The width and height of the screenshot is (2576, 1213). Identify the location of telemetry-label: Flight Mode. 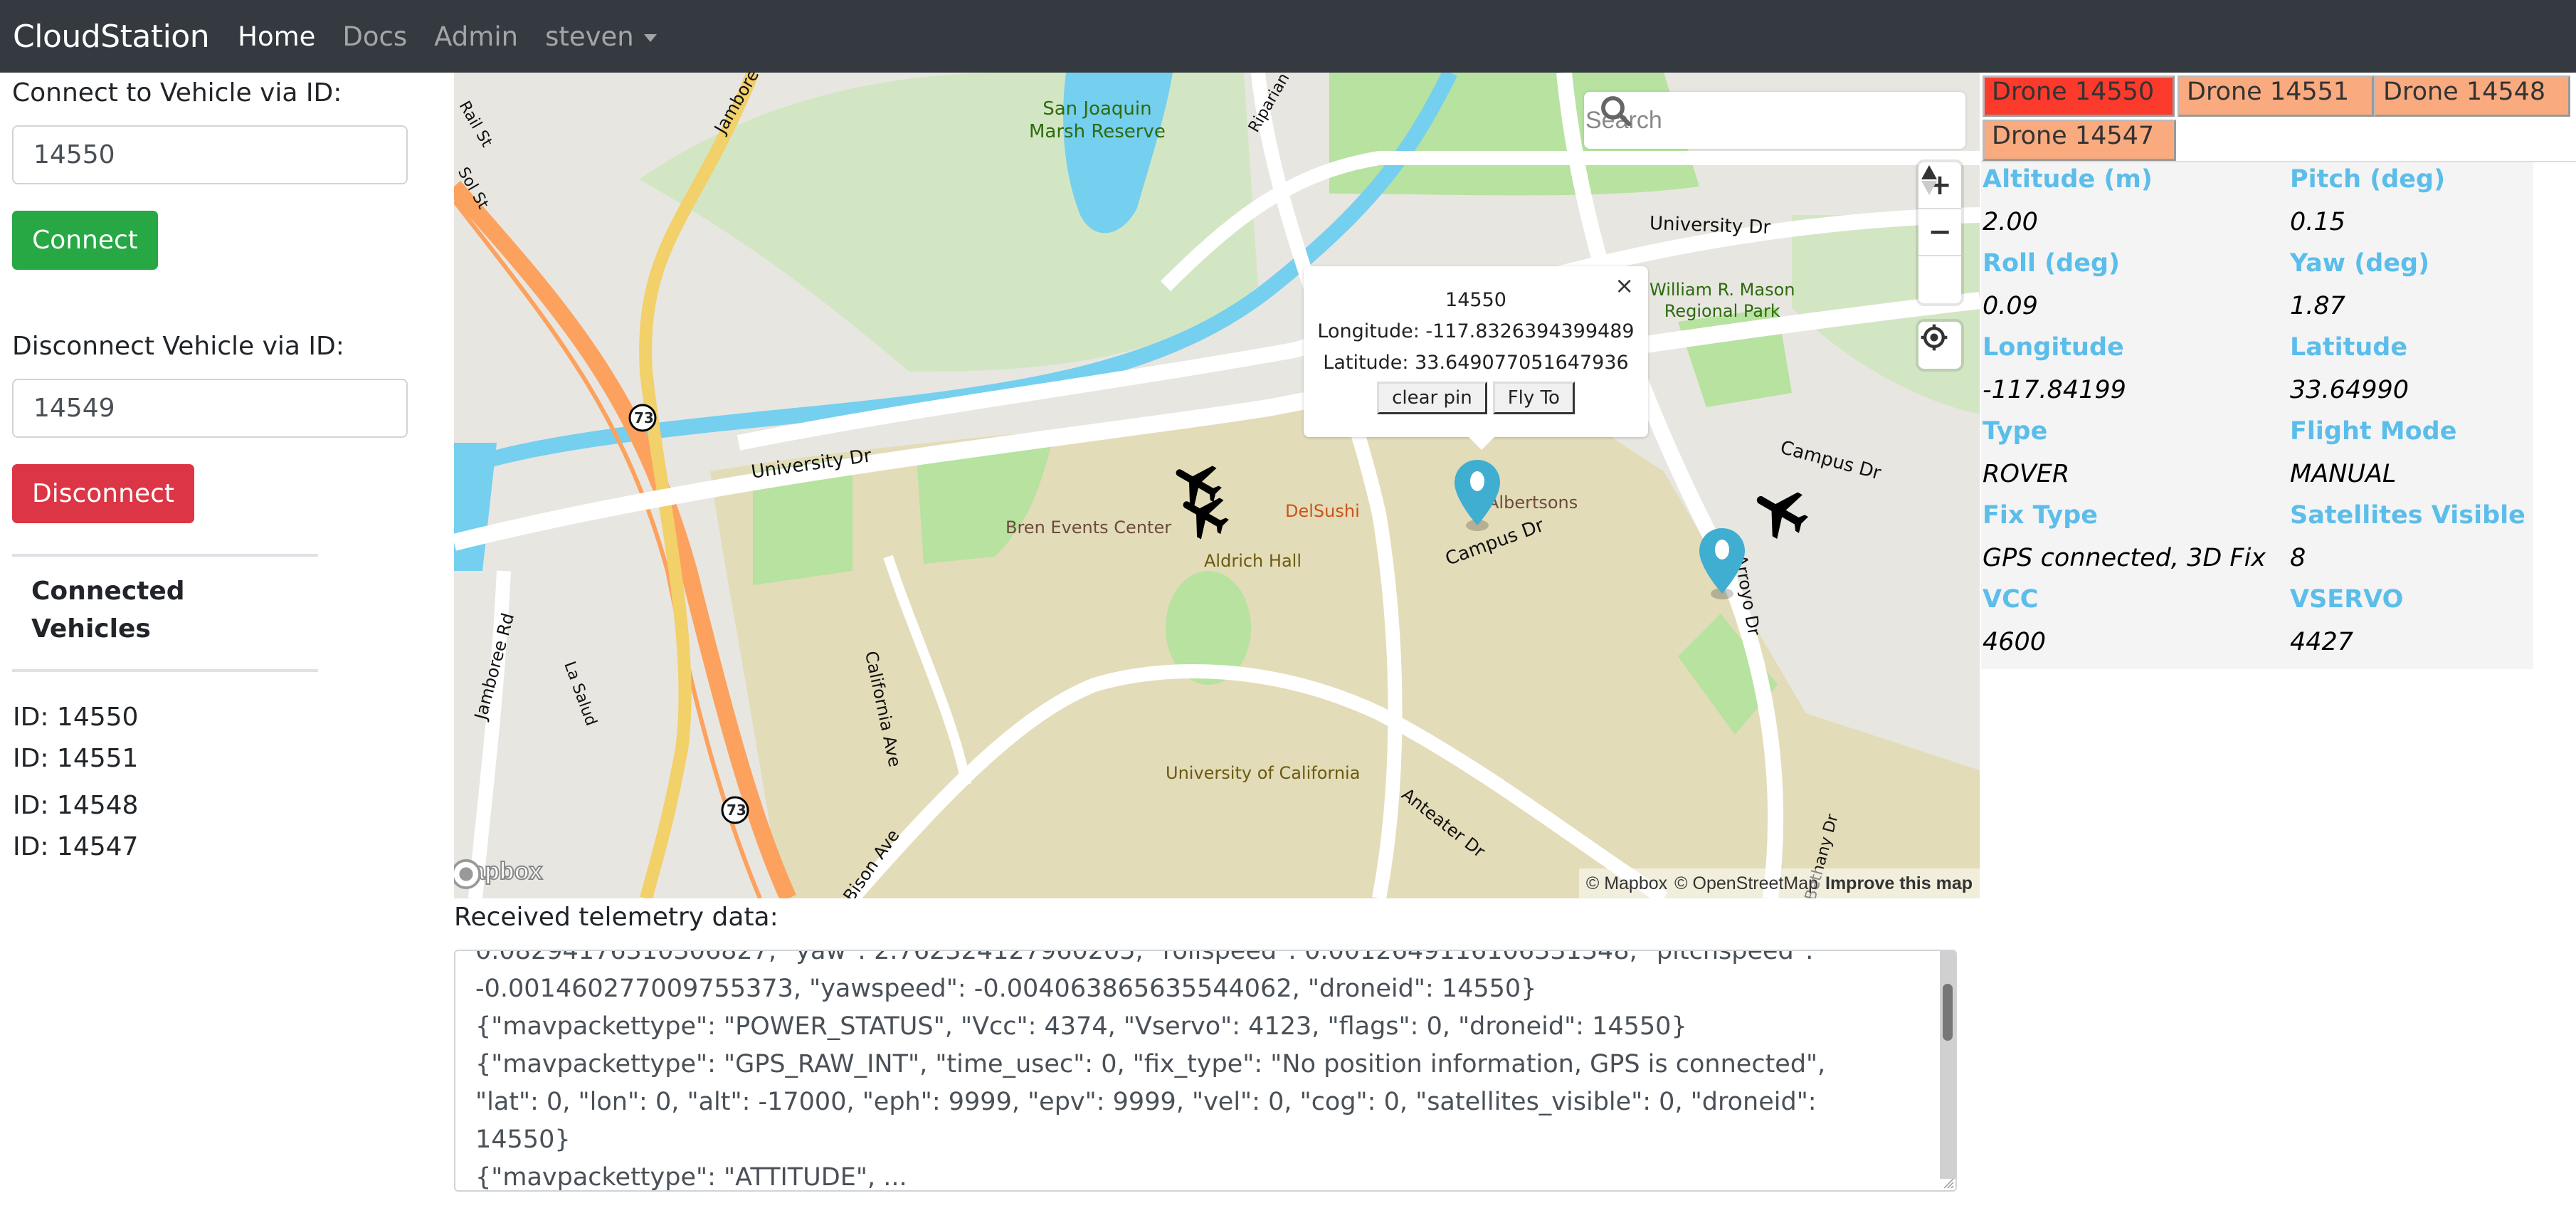
(2373, 431).